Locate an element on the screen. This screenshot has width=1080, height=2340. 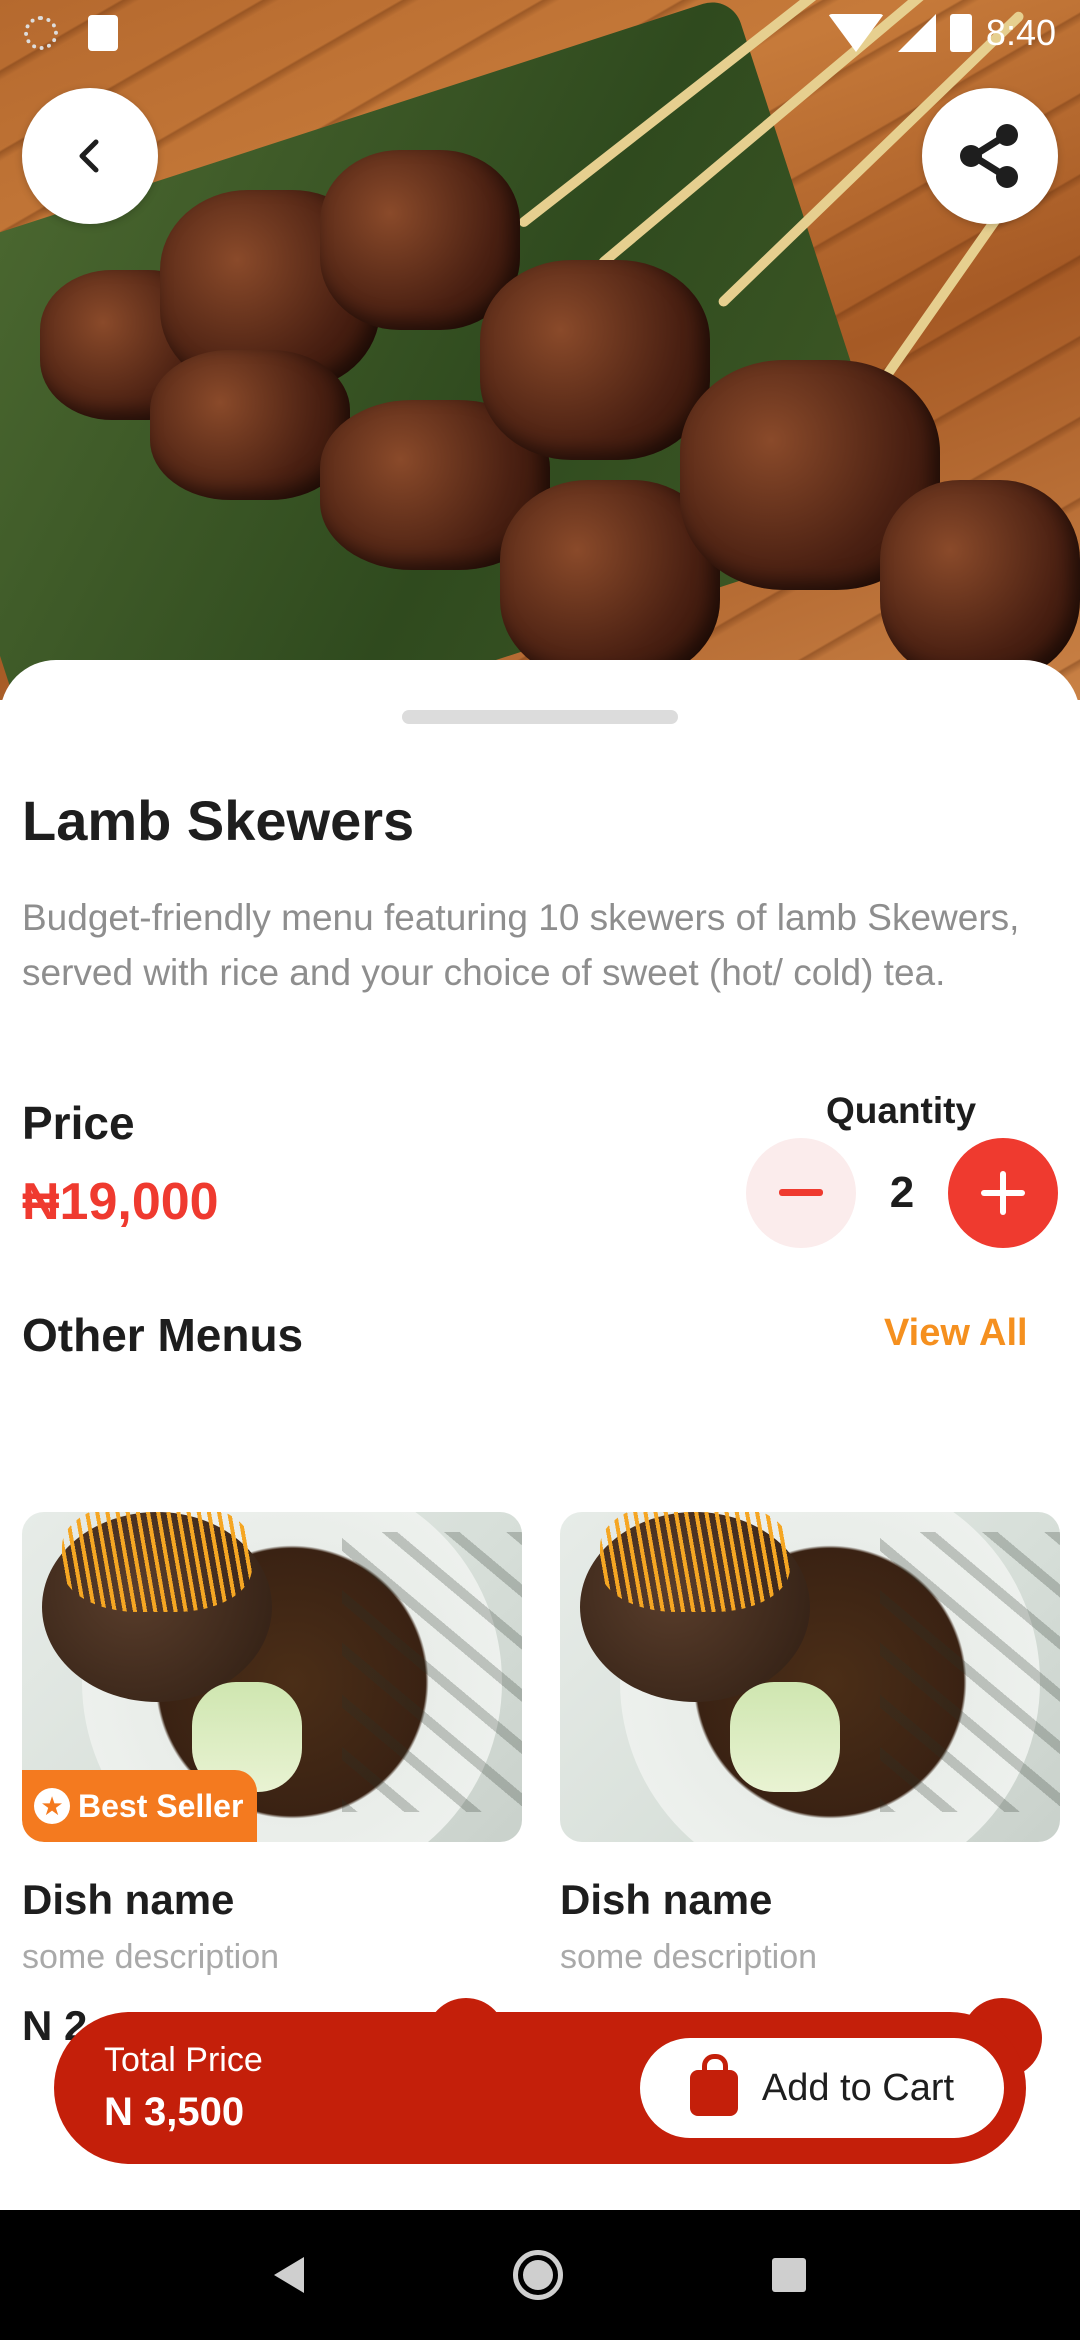
share-icon is located at coordinates (989, 156).